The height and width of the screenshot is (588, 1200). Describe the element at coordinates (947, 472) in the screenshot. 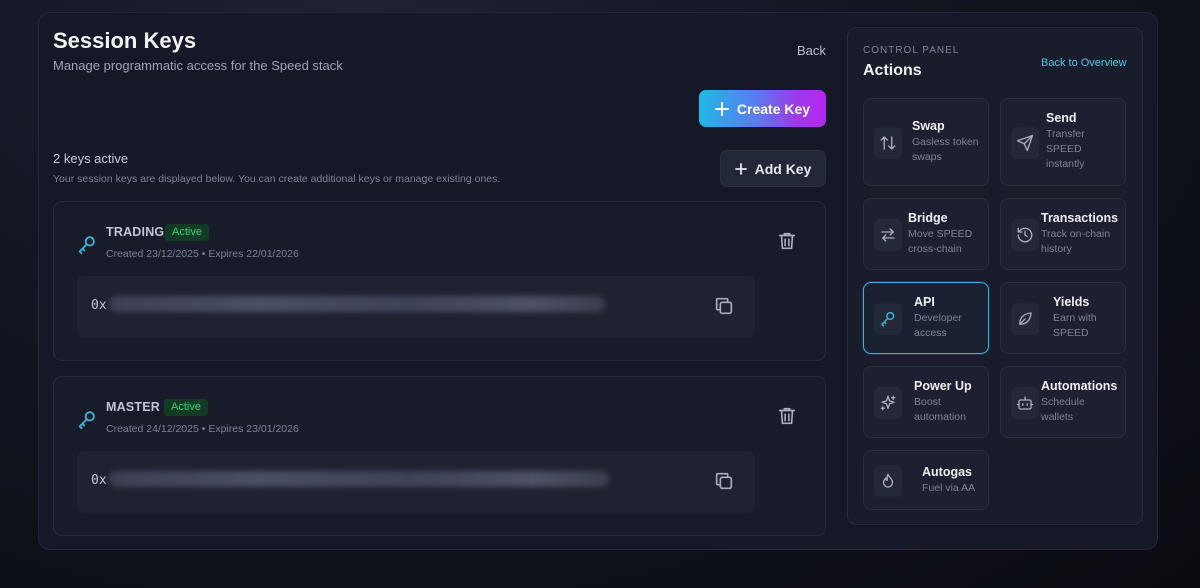

I see `action-label: Autogas` at that location.